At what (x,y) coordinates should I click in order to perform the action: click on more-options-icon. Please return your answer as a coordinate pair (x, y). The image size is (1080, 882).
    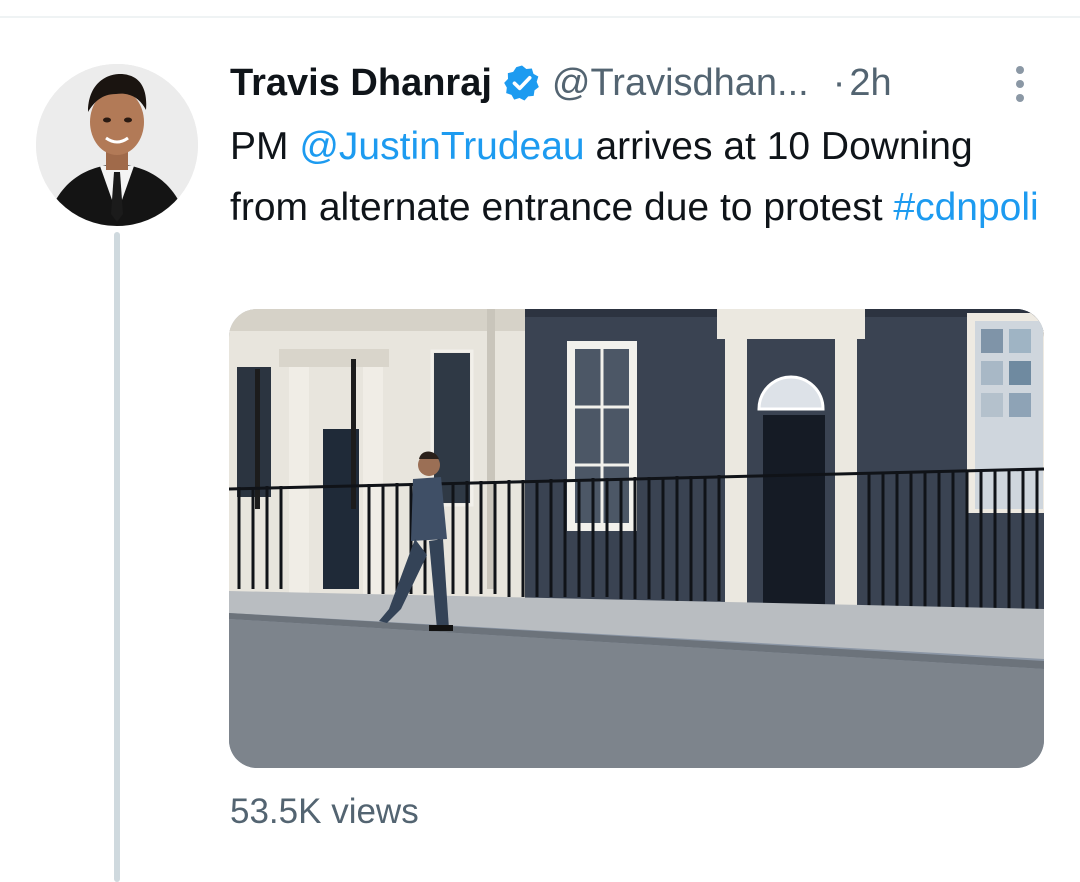
    Looking at the image, I should click on (1020, 84).